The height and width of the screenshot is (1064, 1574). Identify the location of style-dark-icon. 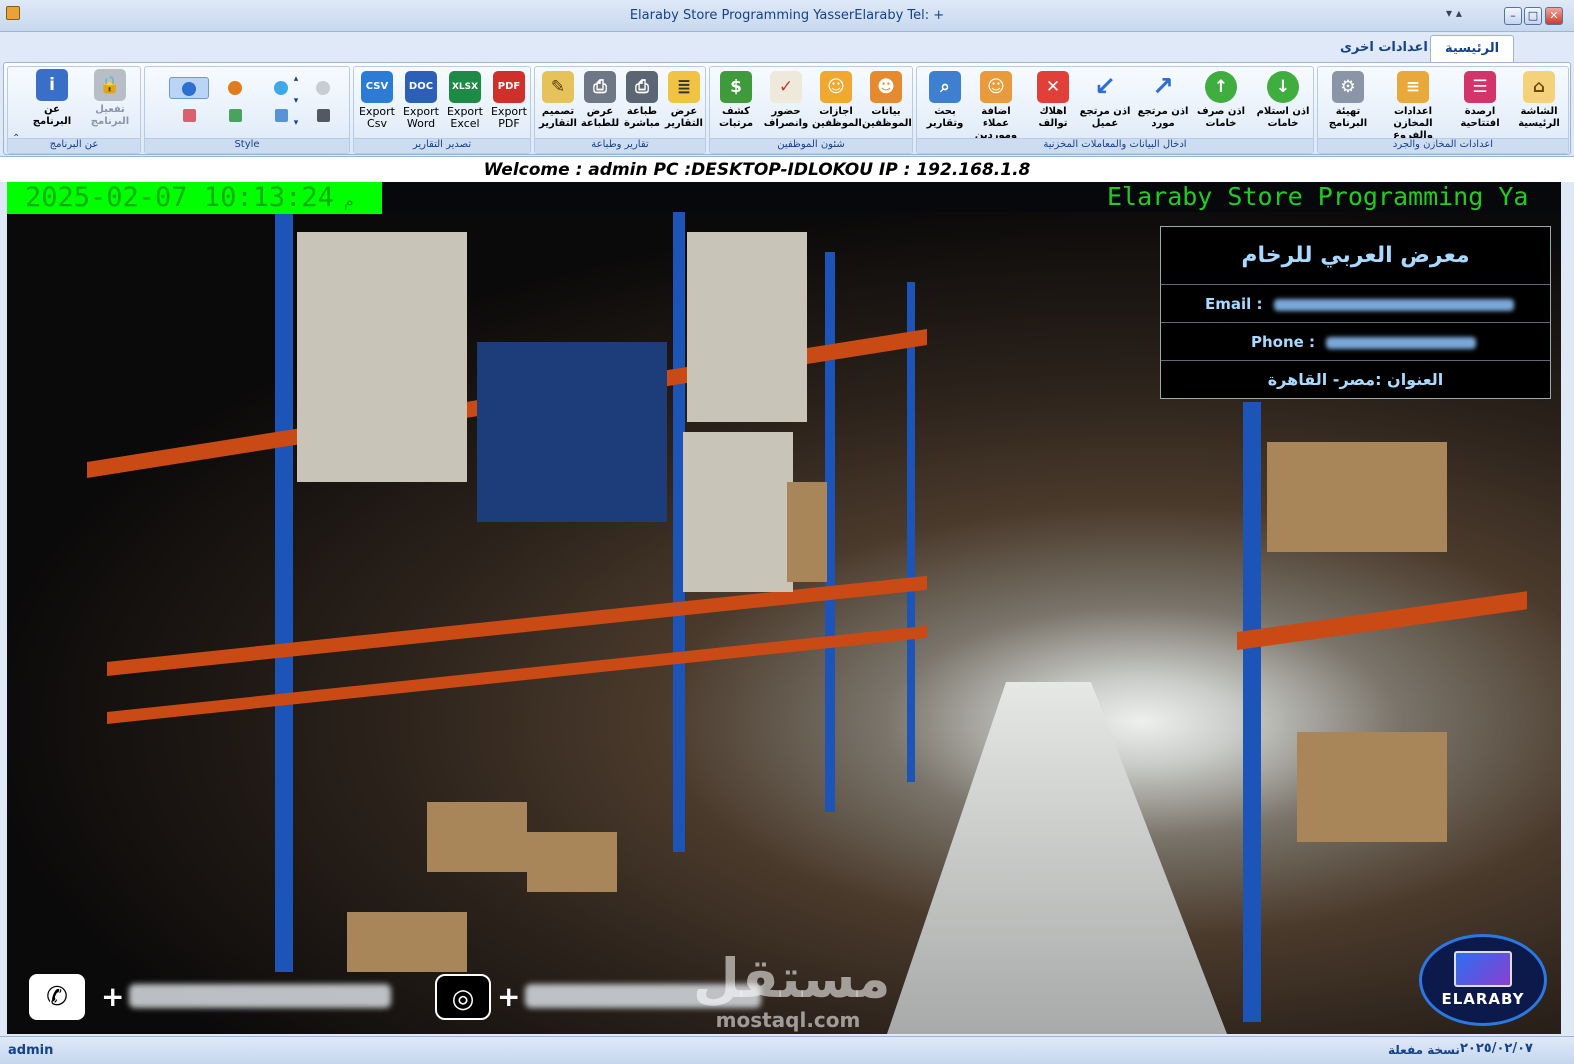
(323, 115).